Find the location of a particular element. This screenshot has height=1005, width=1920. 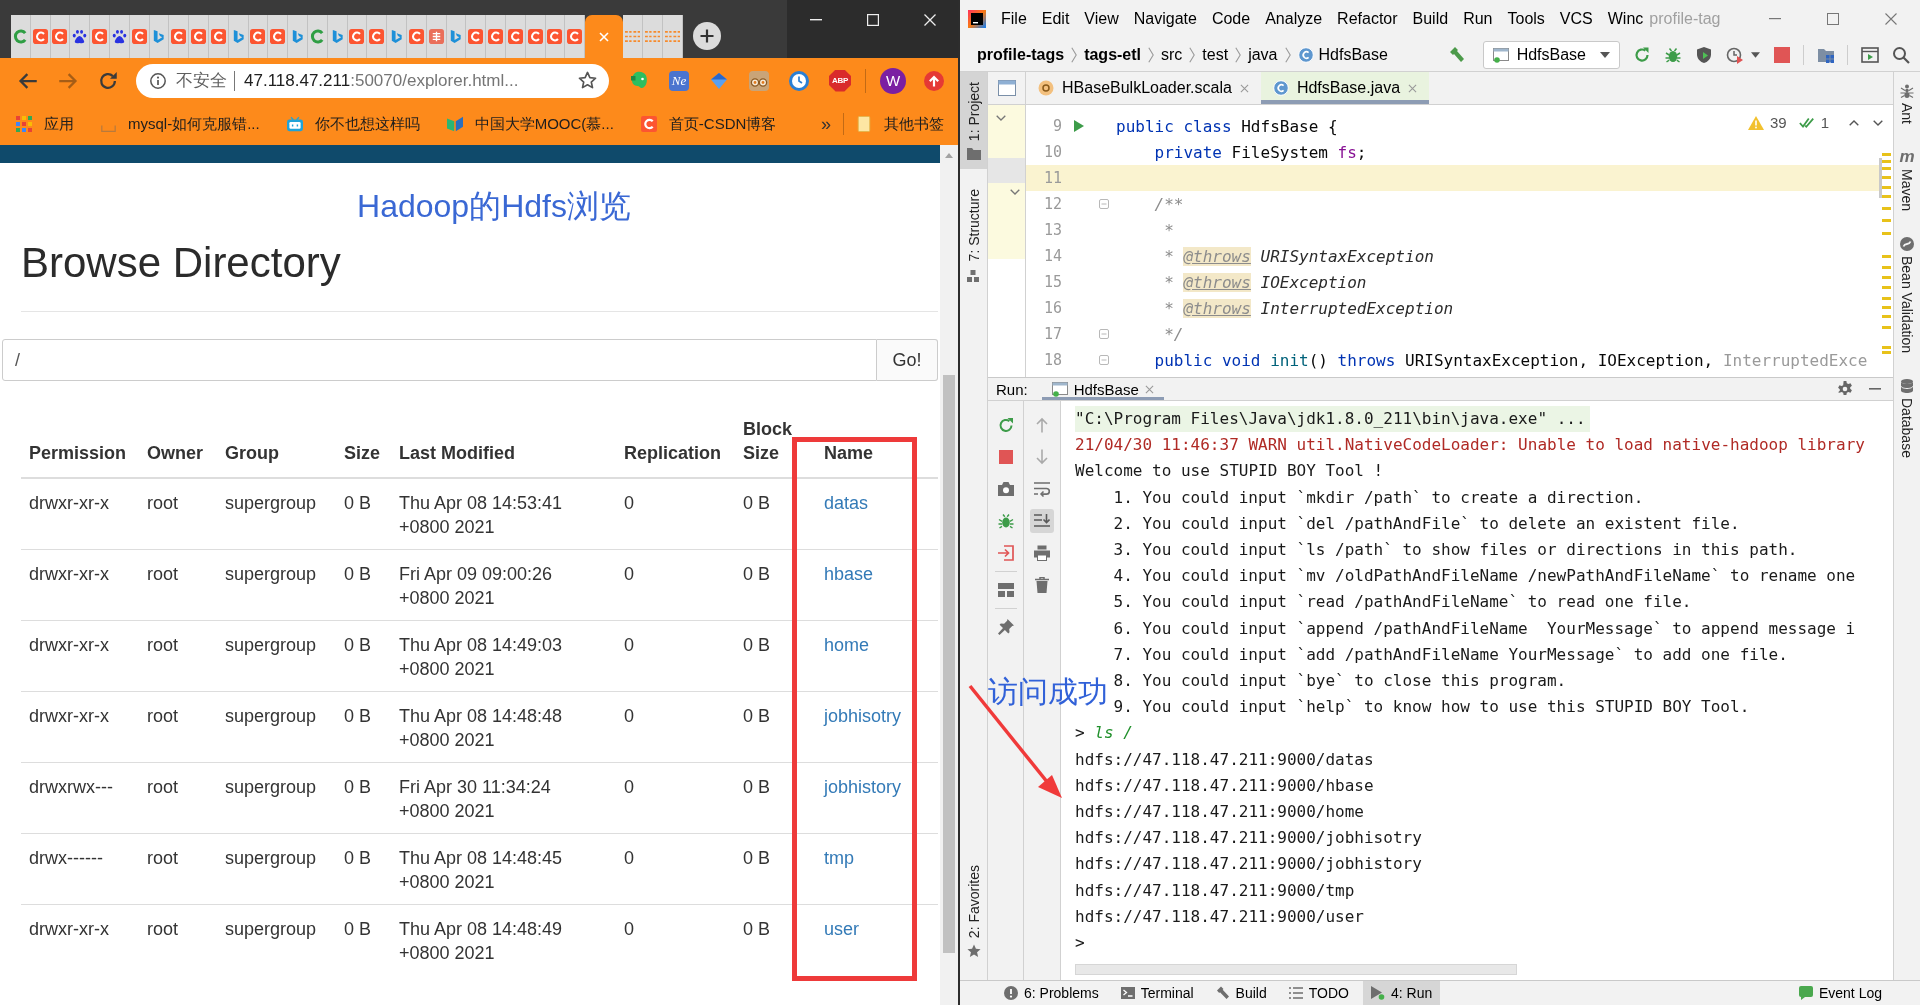

event-log-button: Event Log is located at coordinates (1840, 993).